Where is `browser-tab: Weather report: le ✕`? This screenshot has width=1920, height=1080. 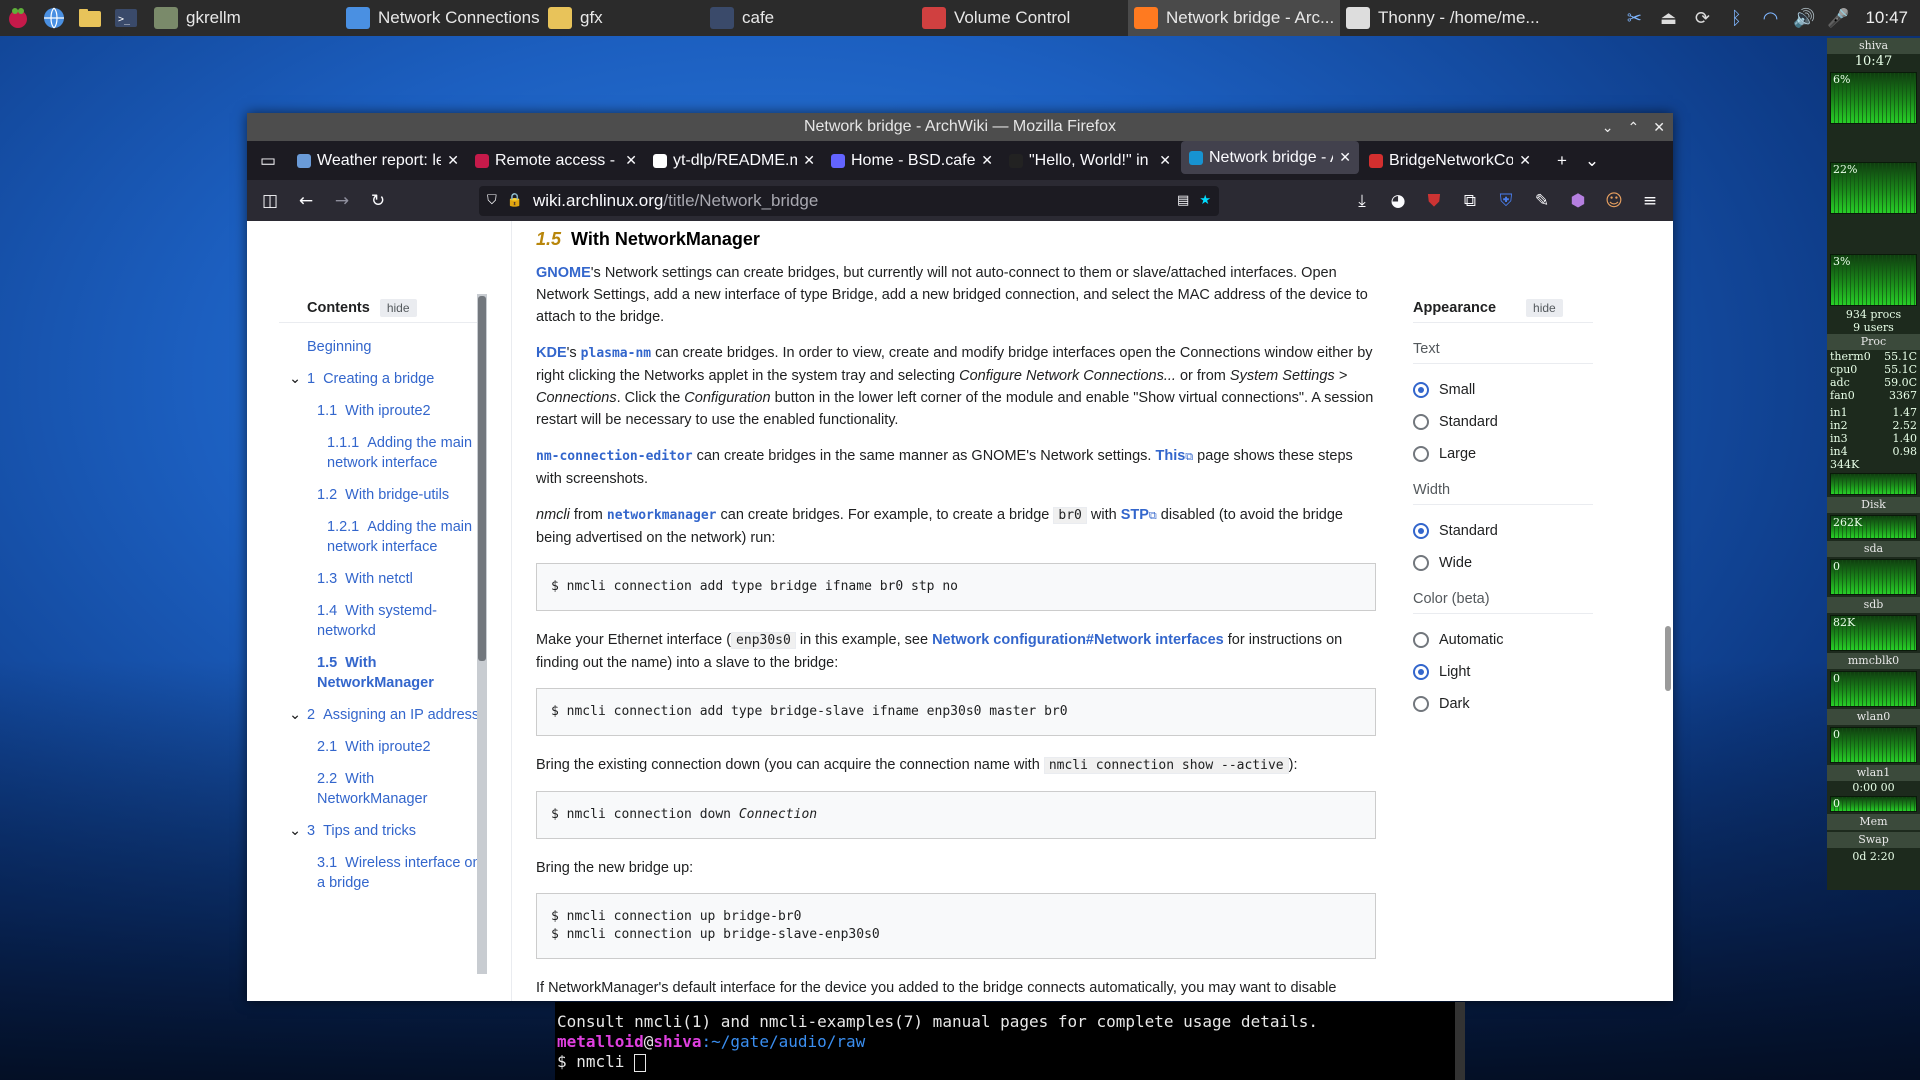
browser-tab: Weather report: le ✕ is located at coordinates (378, 160).